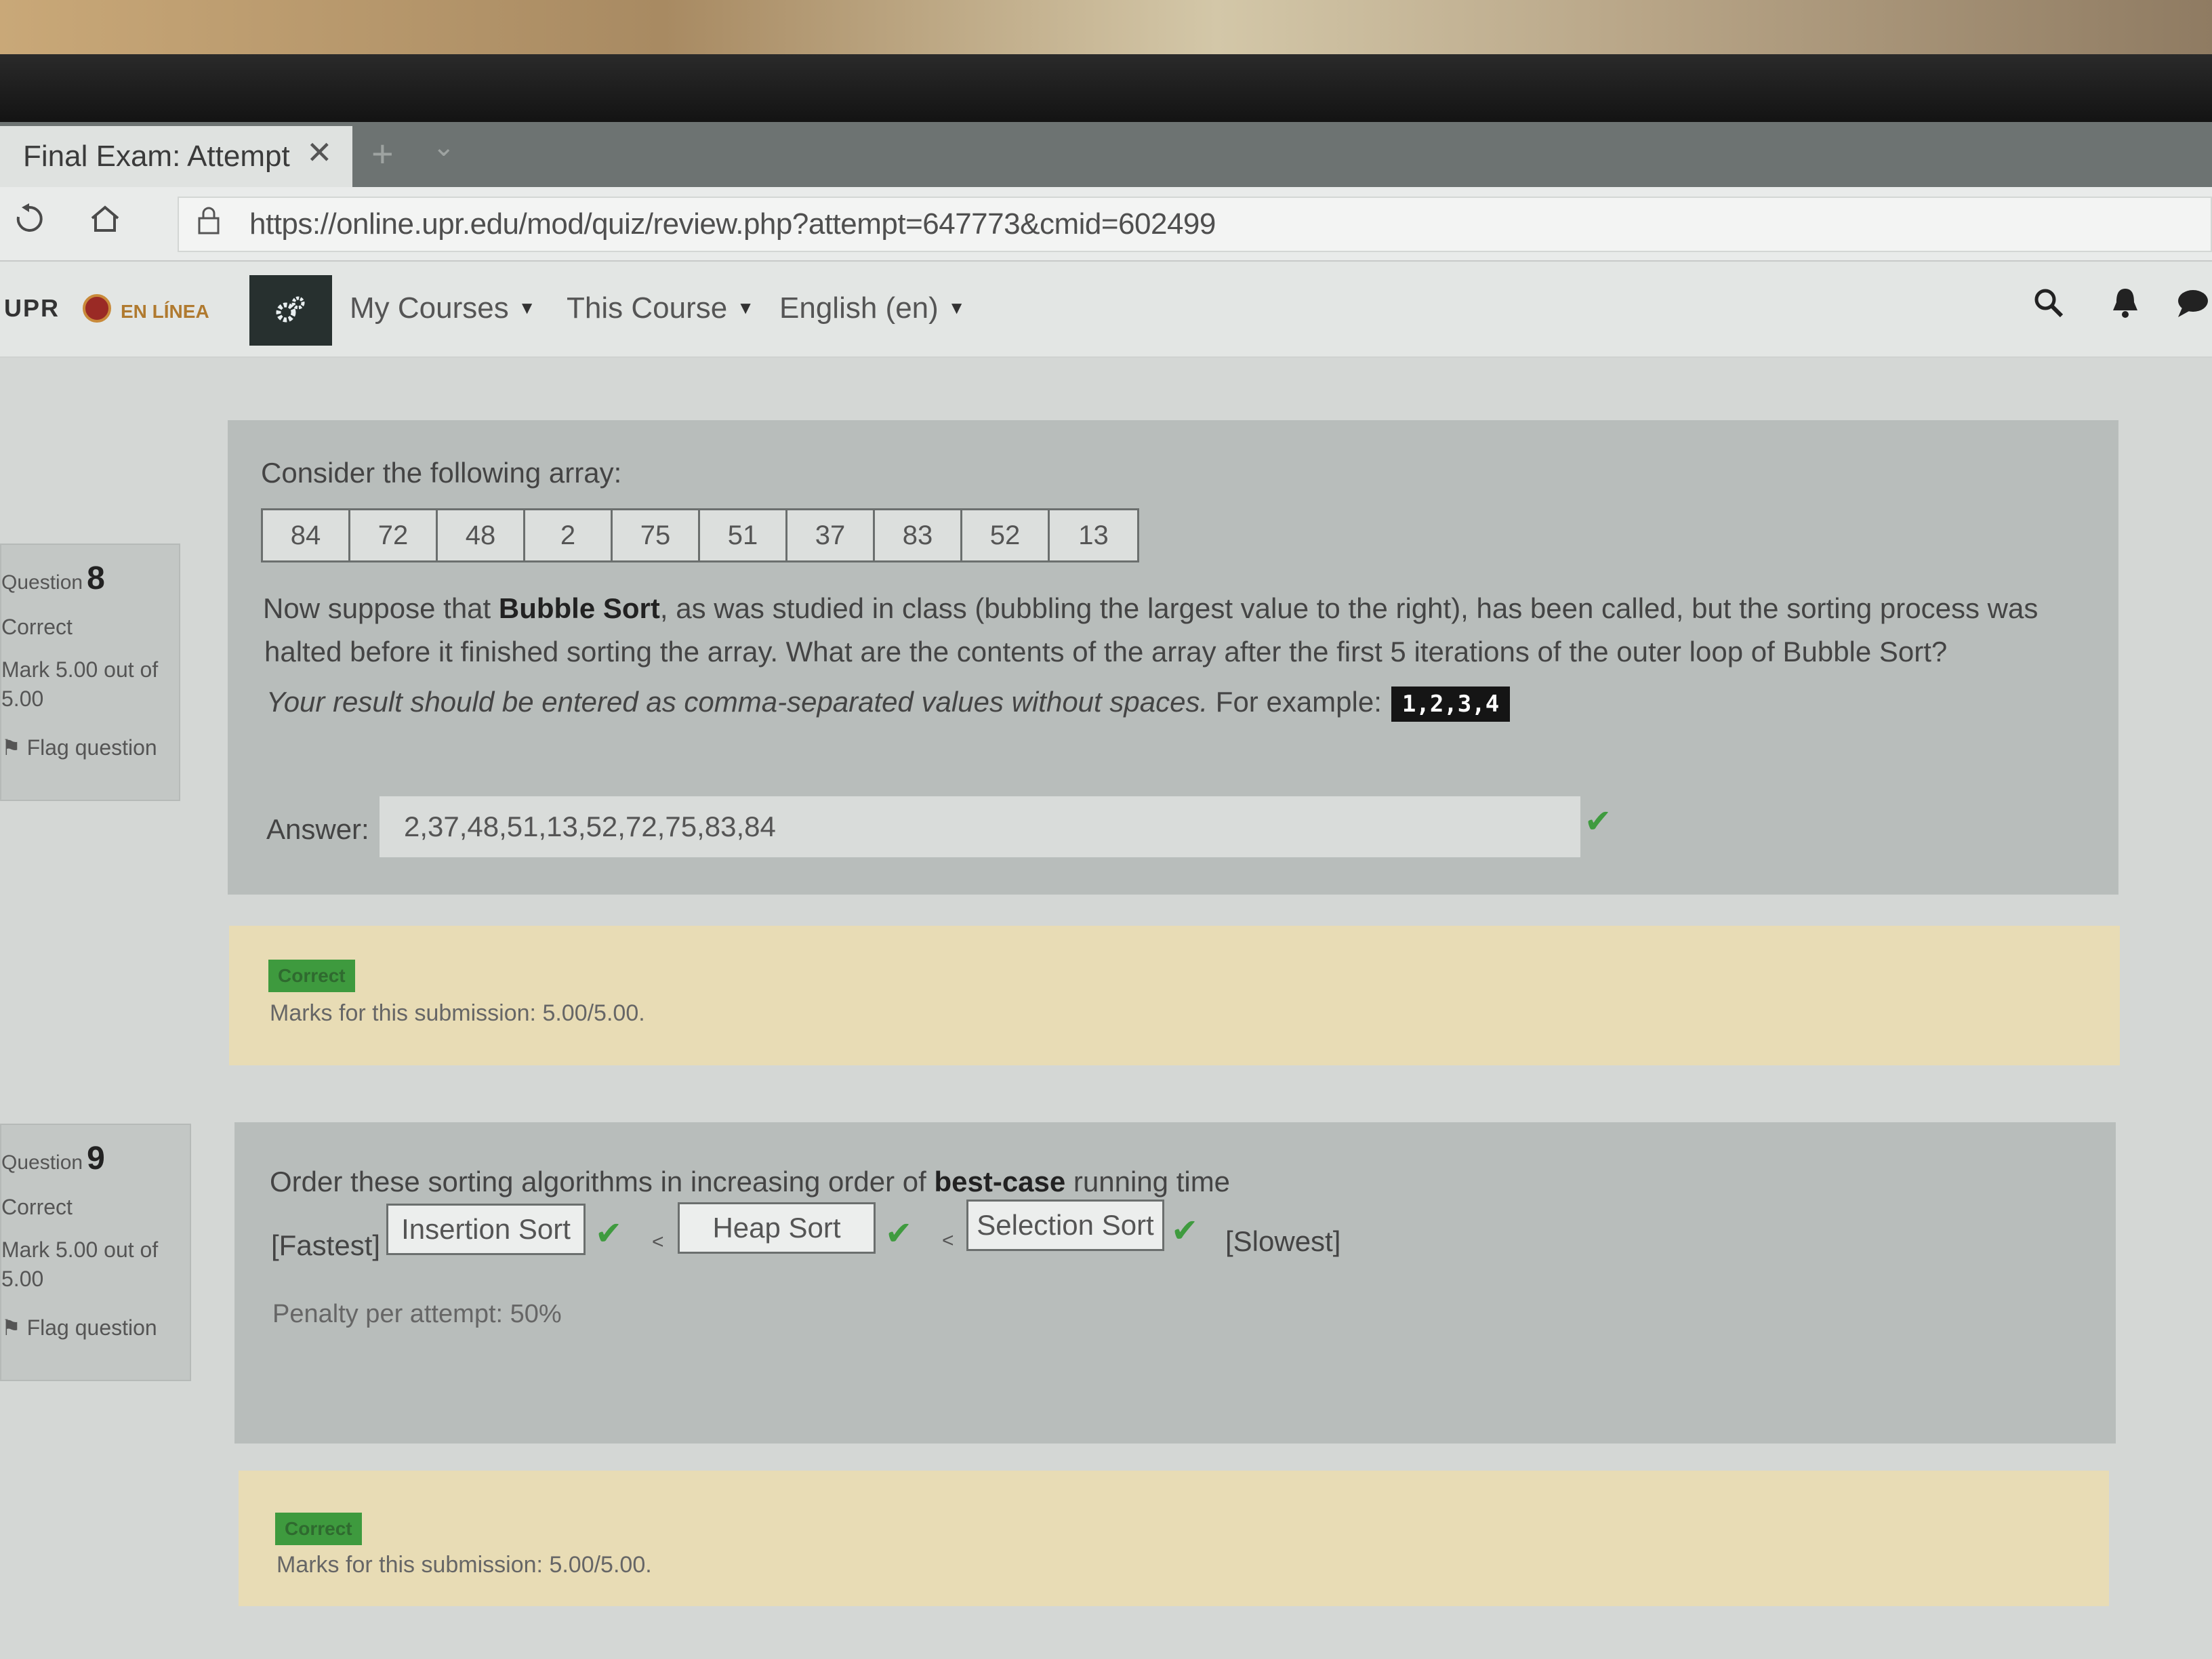 The width and height of the screenshot is (2212, 1659). I want to click on array-cell: 84, so click(307, 535).